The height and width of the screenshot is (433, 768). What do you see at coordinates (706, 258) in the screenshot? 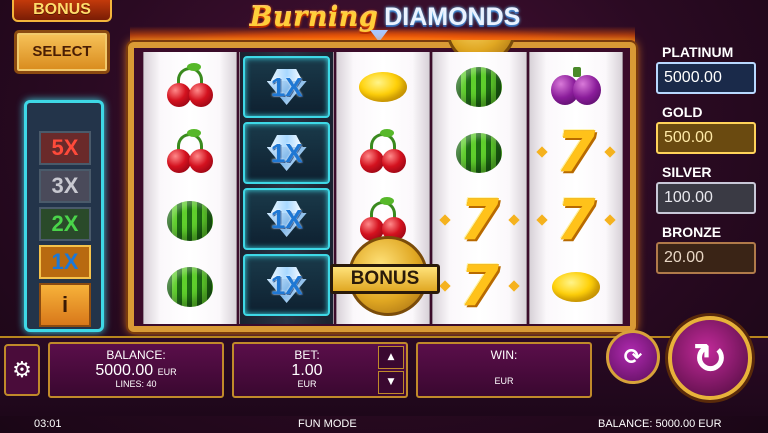
I see `jackpot-bronze-value: 20.00` at bounding box center [706, 258].